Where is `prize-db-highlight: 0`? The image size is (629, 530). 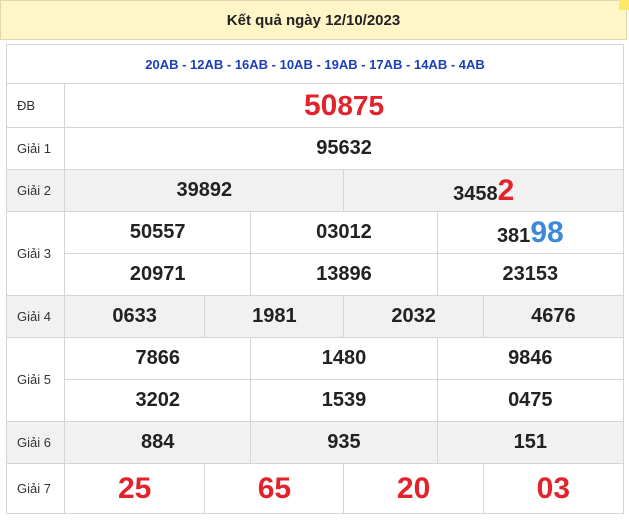 prize-db-highlight: 0 is located at coordinates (329, 105).